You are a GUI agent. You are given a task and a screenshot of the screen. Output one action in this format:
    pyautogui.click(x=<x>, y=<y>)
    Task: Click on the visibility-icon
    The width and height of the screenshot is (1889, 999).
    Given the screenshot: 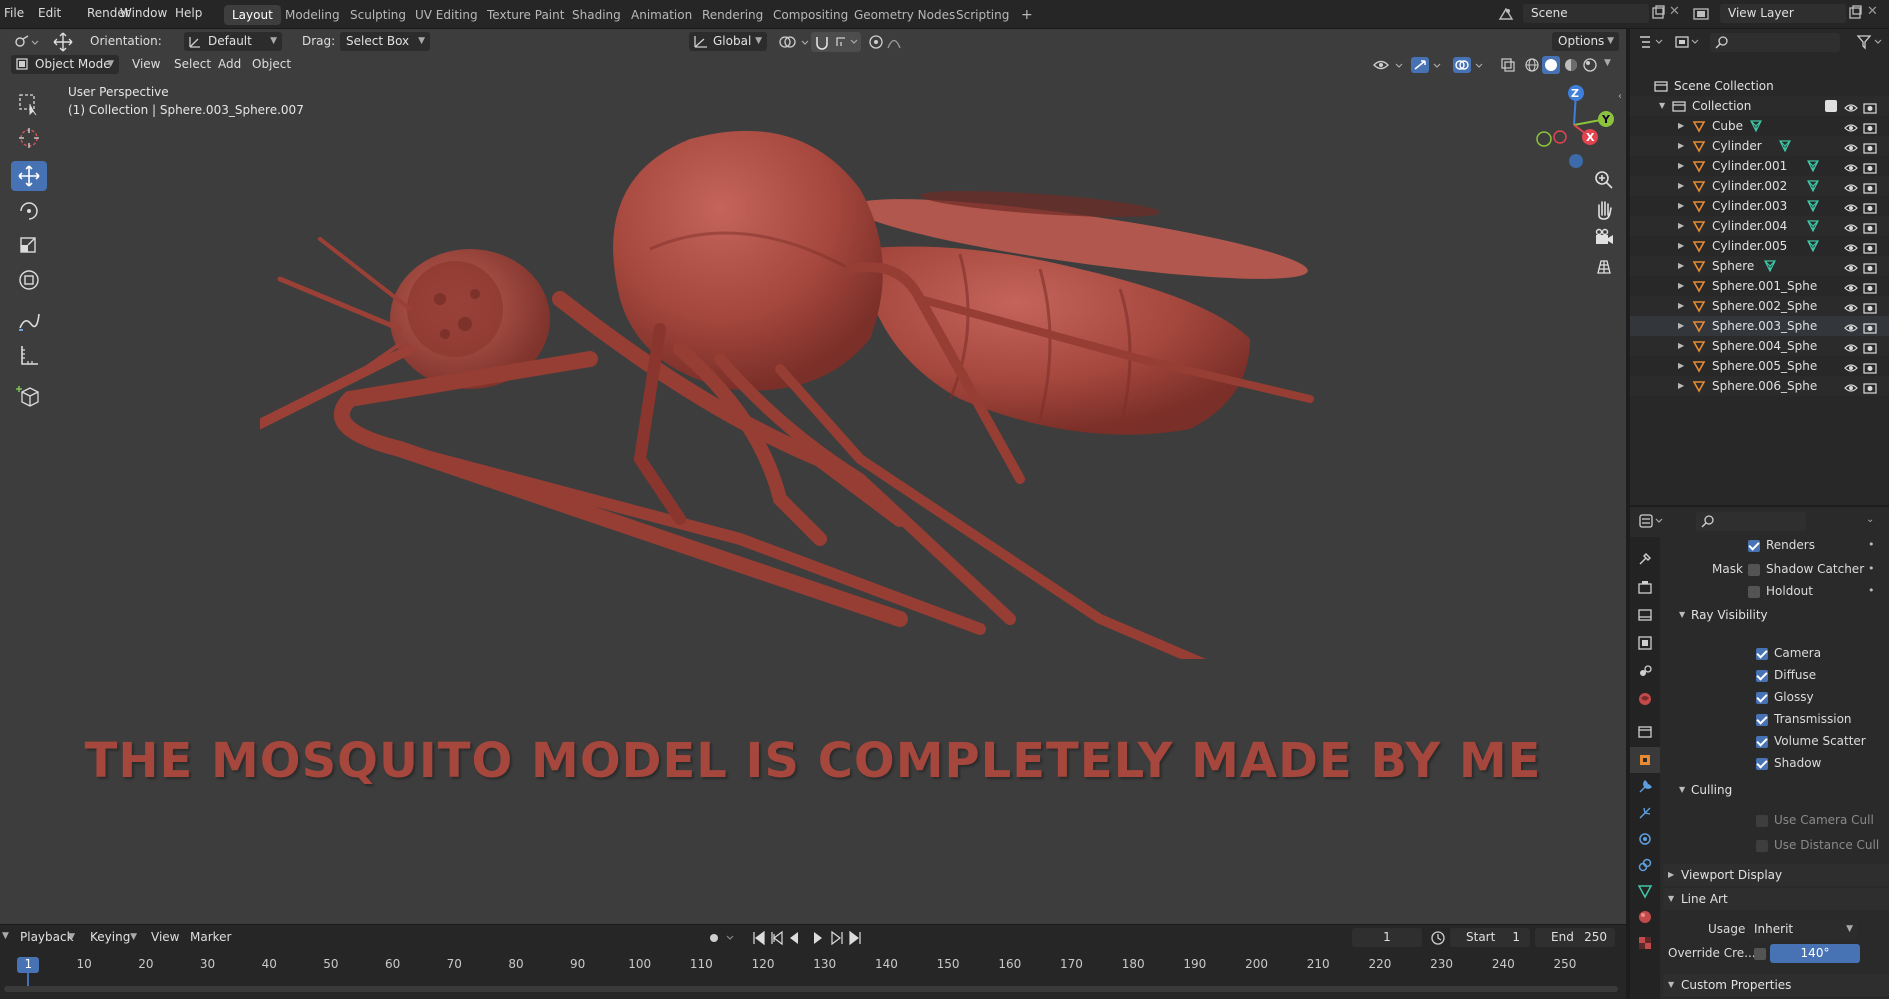 What is the action you would take?
    pyautogui.click(x=1390, y=65)
    